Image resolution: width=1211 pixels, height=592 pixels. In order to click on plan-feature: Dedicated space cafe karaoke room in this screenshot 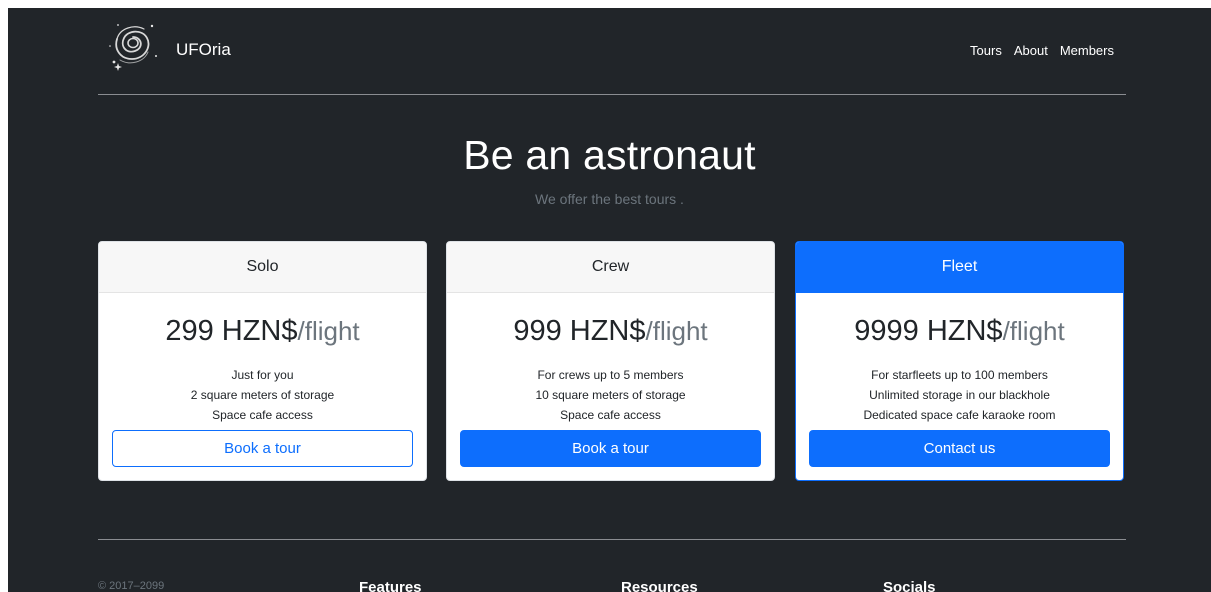, I will do `click(959, 415)`.